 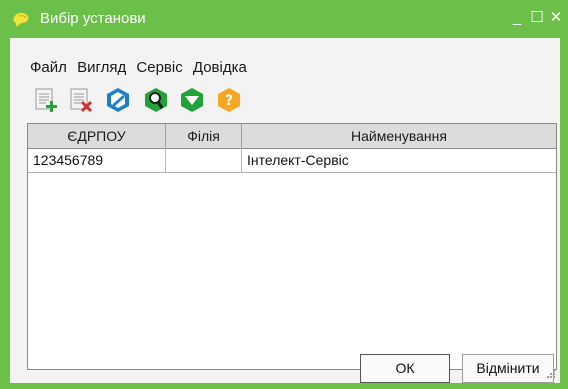 I want to click on edit-hex-icon, so click(x=118, y=100).